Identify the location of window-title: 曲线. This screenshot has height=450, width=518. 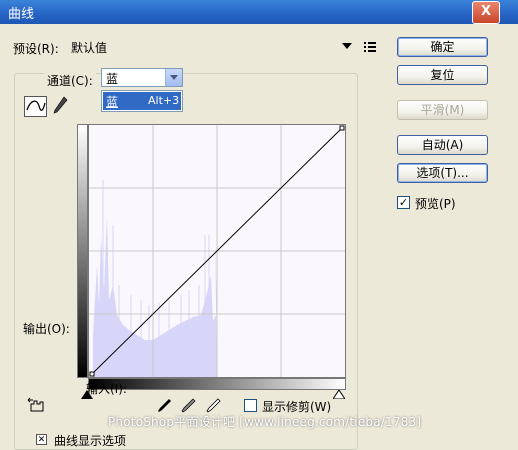
(21, 14).